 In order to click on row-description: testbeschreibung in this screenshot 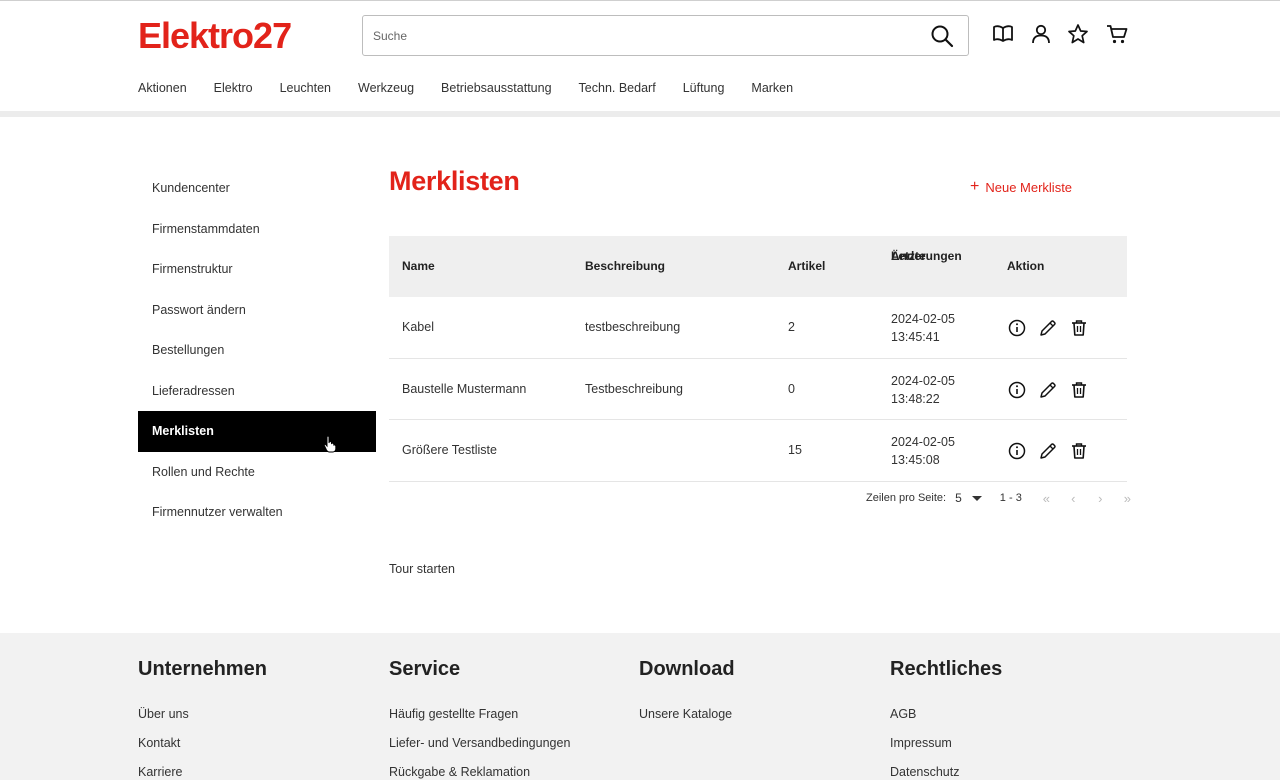, I will do `click(633, 327)`.